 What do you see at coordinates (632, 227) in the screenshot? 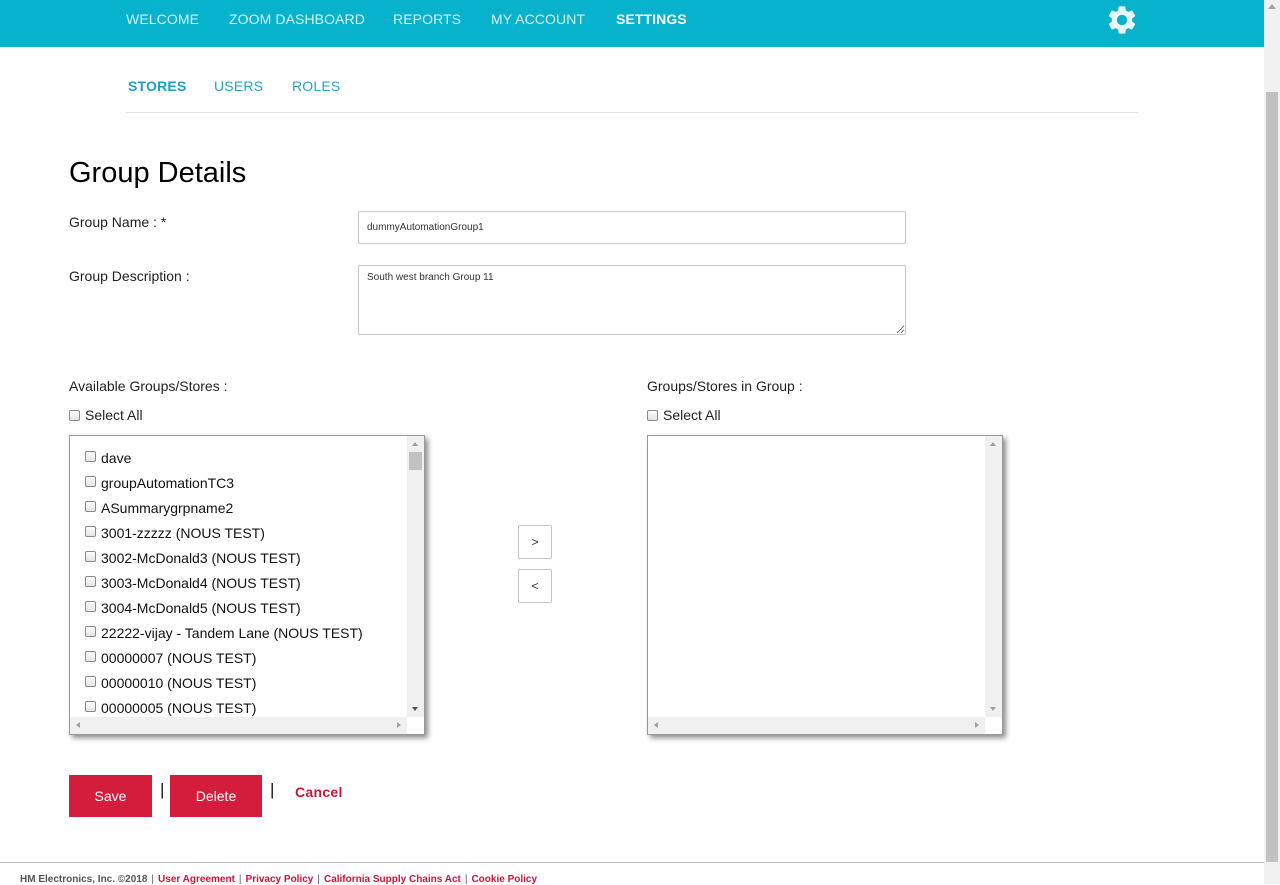
I see `group-name-input` at bounding box center [632, 227].